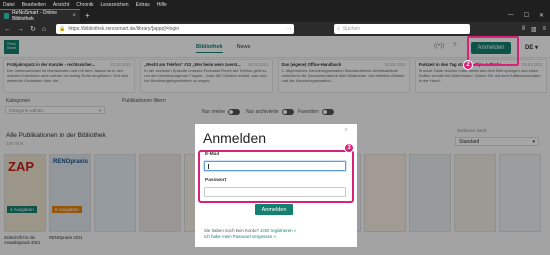  I want to click on window-controls: — ☐ ✕, so click(529, 15).